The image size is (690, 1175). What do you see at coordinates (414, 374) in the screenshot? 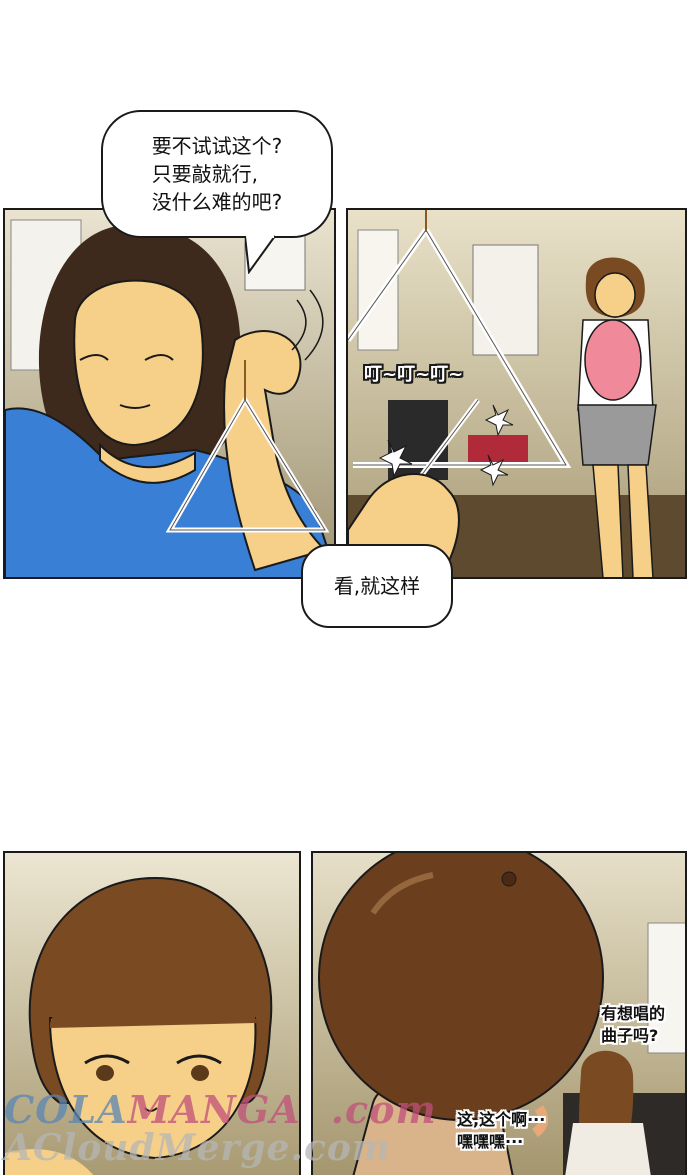
I see `sfx-ting: 叮~叮~叮~` at bounding box center [414, 374].